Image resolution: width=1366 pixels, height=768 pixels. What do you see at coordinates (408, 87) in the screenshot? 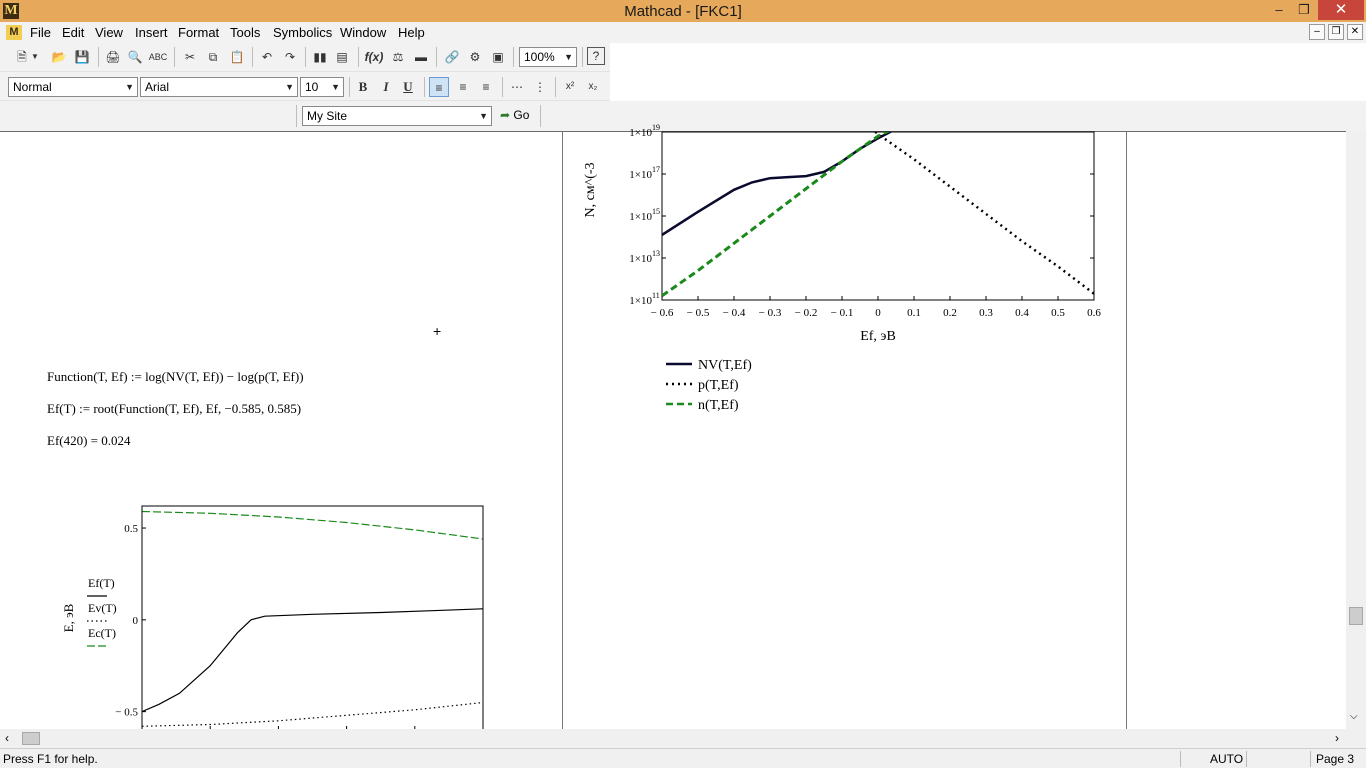
I see `underline-button: U` at bounding box center [408, 87].